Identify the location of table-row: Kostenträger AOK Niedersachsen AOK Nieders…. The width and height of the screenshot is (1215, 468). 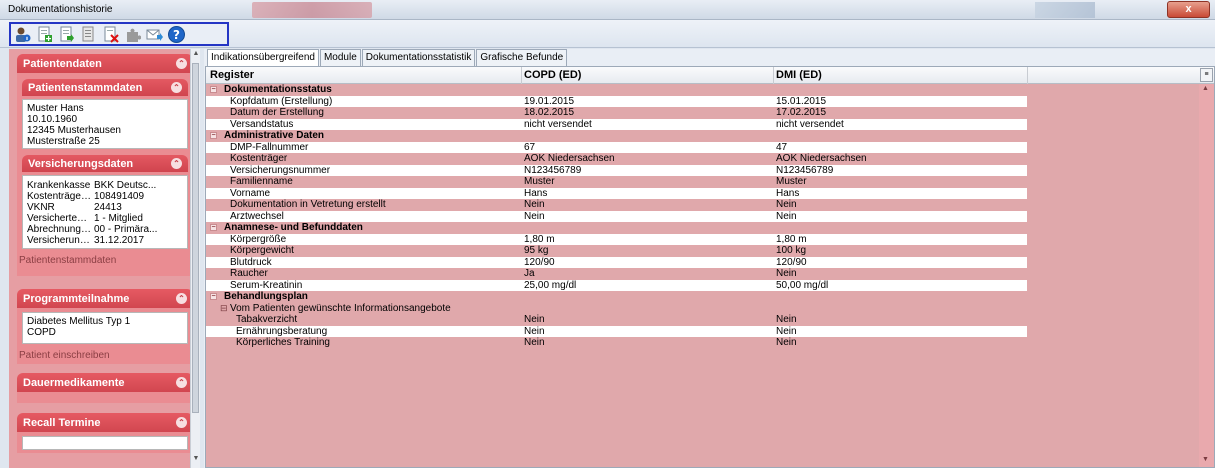
(702, 159).